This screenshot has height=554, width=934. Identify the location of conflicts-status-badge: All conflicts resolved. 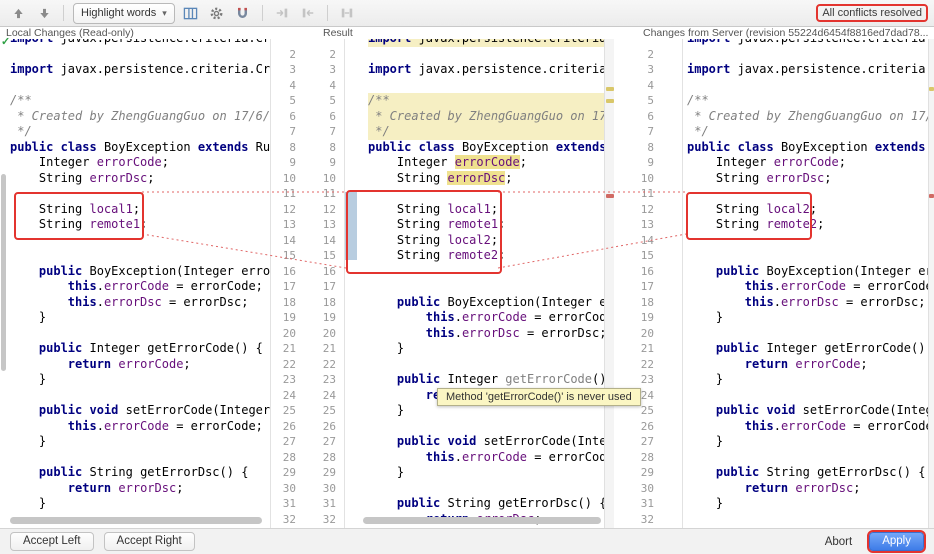
(872, 13).